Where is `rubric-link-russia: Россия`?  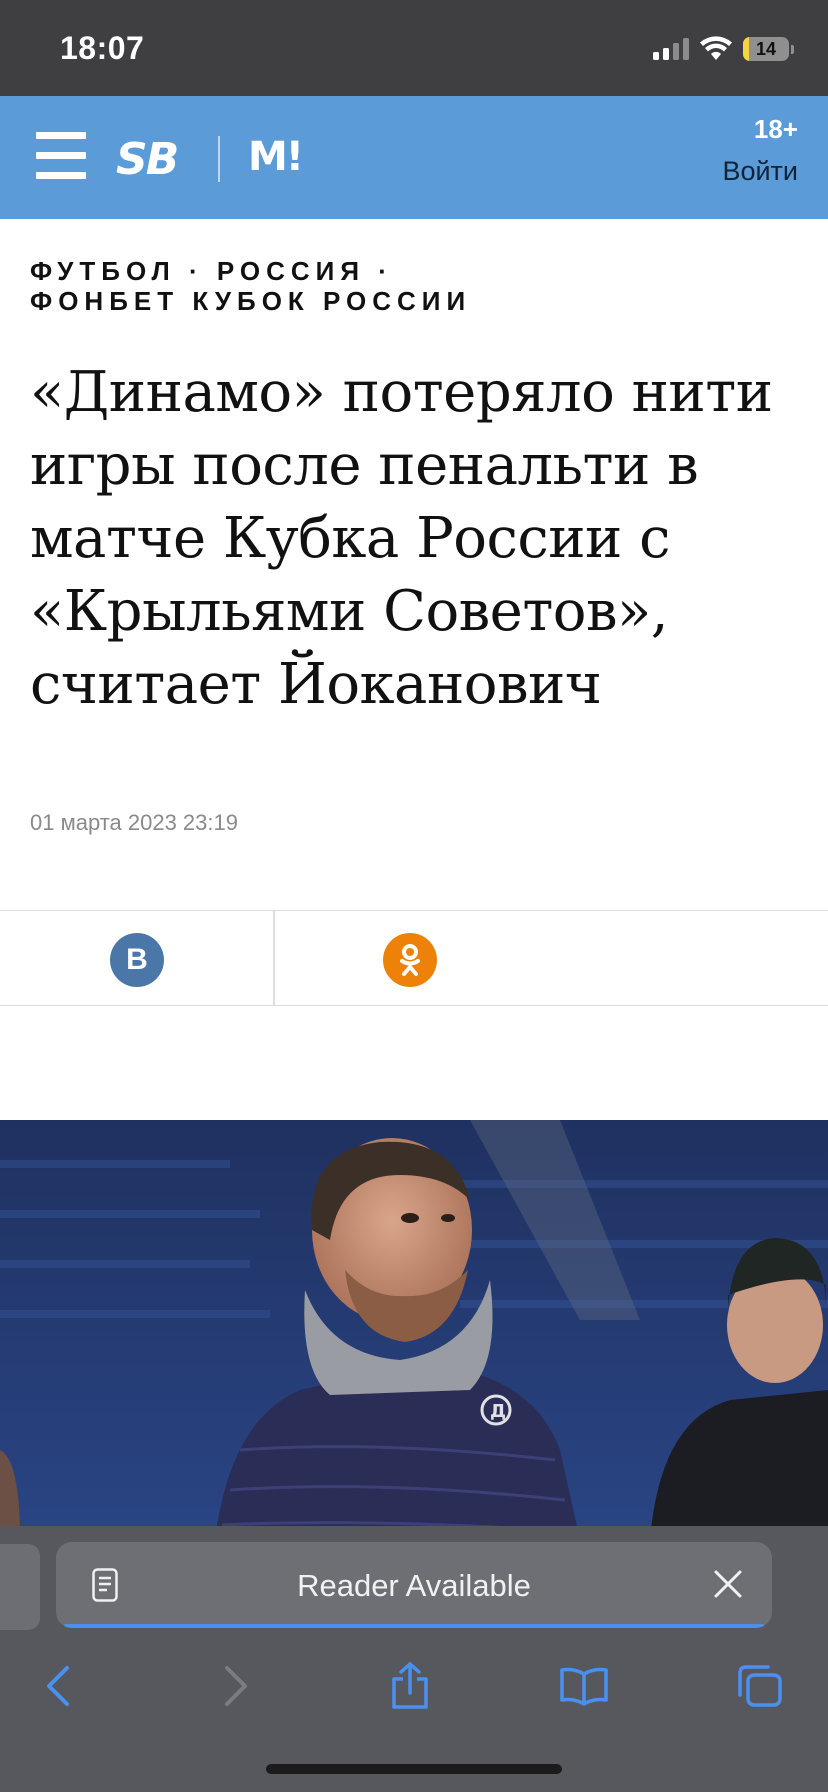
rubric-link-russia: Россия is located at coordinates (291, 271).